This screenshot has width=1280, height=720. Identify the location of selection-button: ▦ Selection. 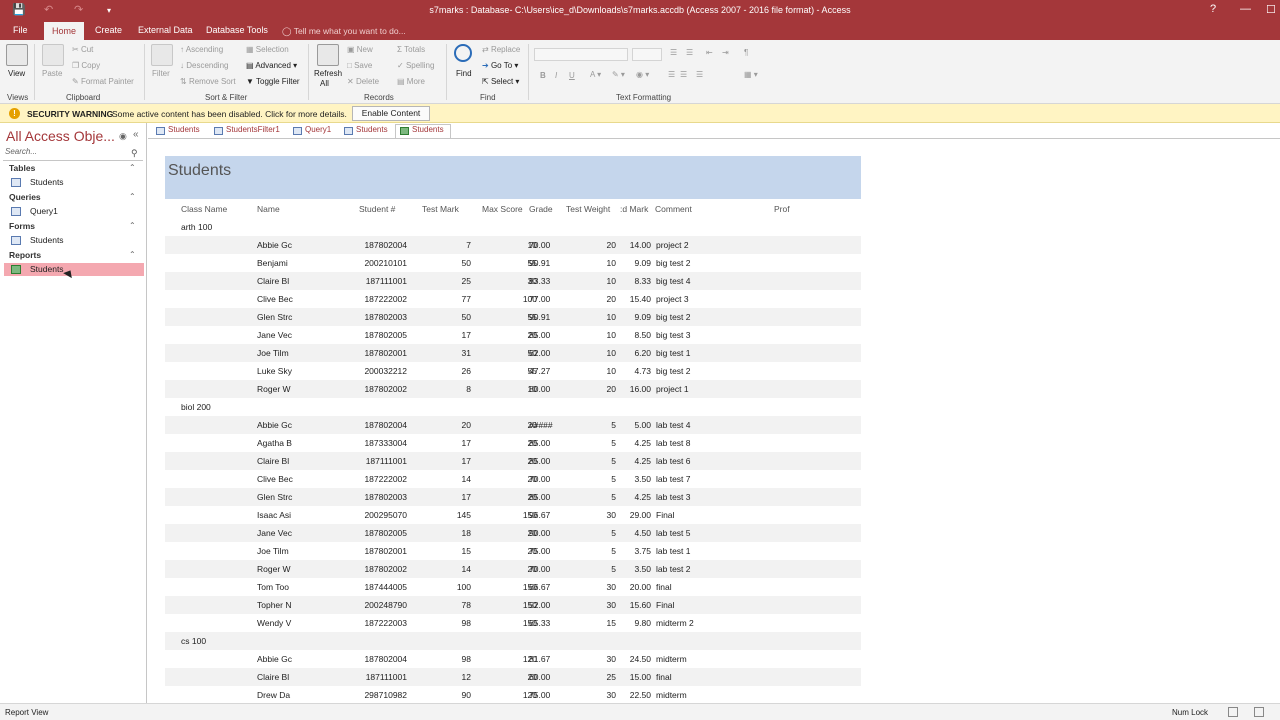
(267, 49).